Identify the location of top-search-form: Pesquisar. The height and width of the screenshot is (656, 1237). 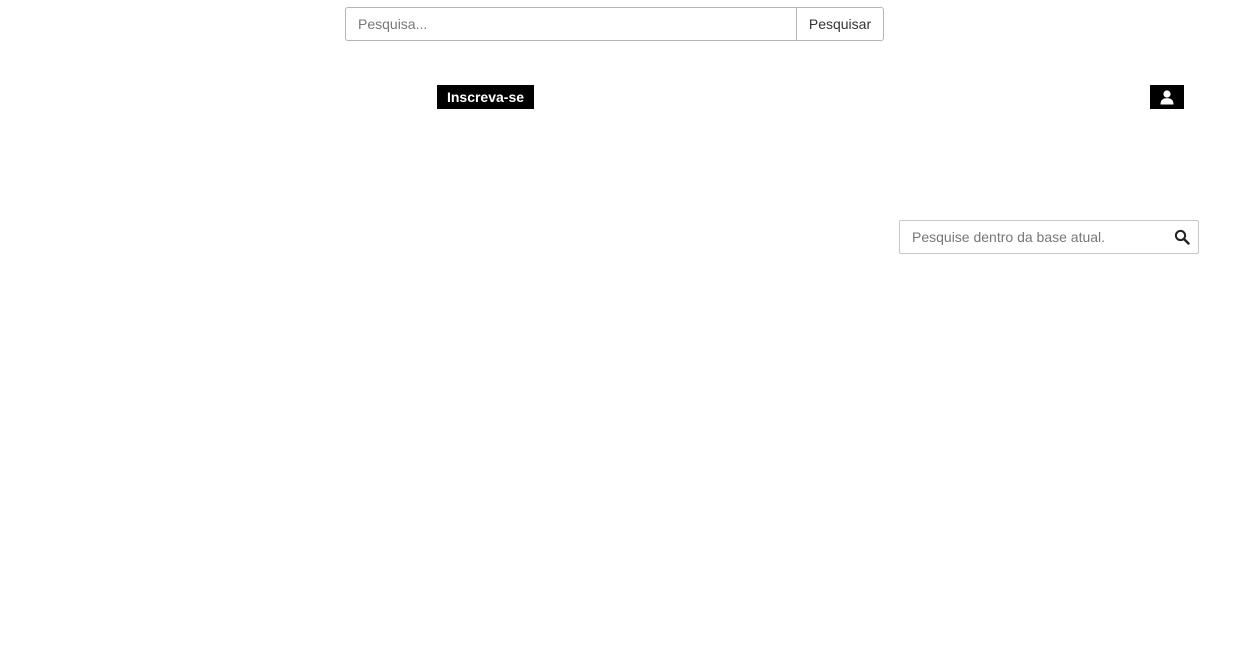
(614, 24).